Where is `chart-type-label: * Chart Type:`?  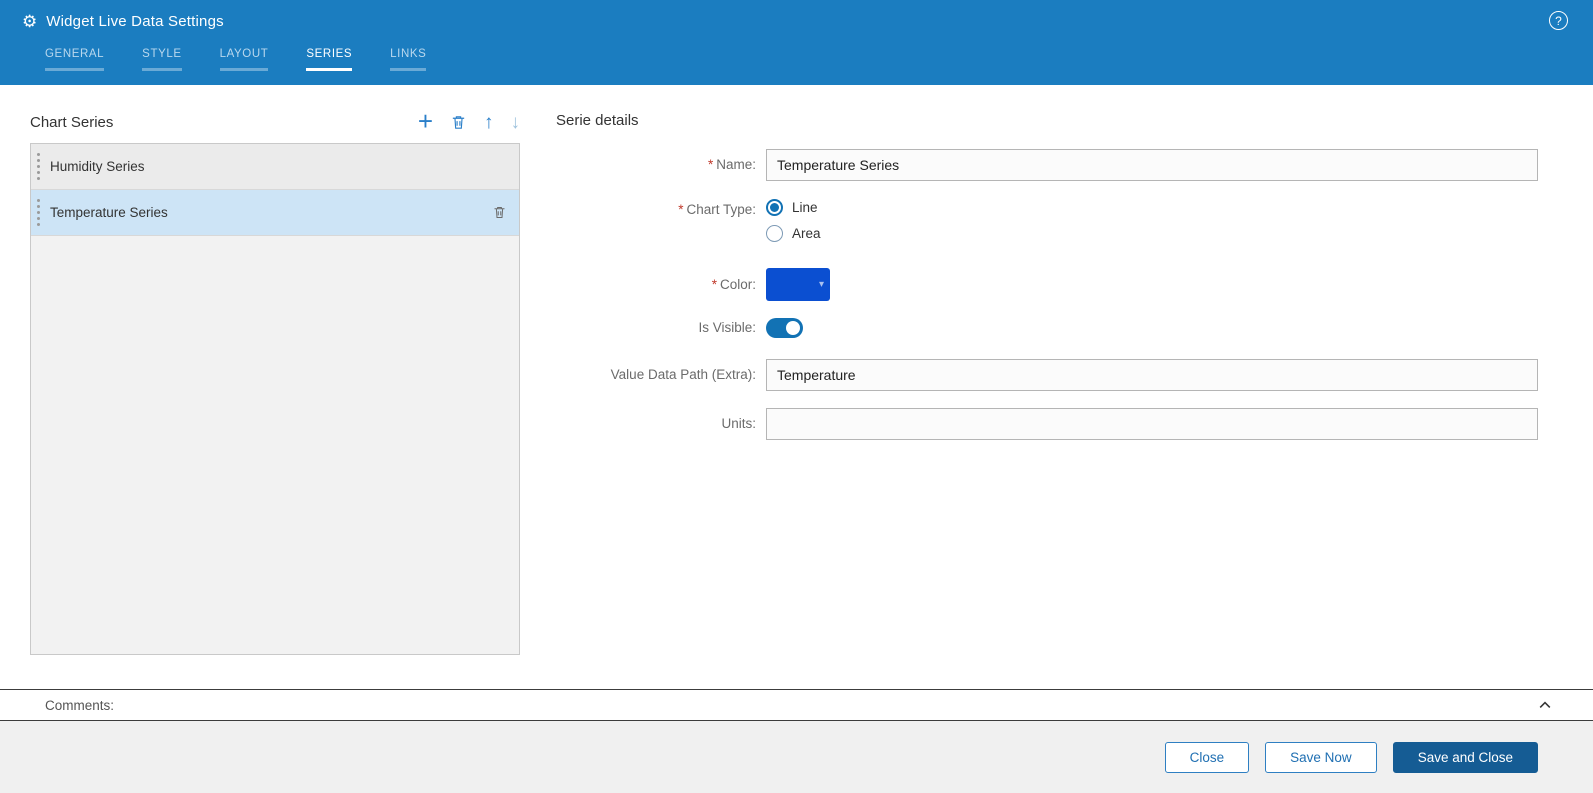 chart-type-label: * Chart Type: is located at coordinates (717, 209).